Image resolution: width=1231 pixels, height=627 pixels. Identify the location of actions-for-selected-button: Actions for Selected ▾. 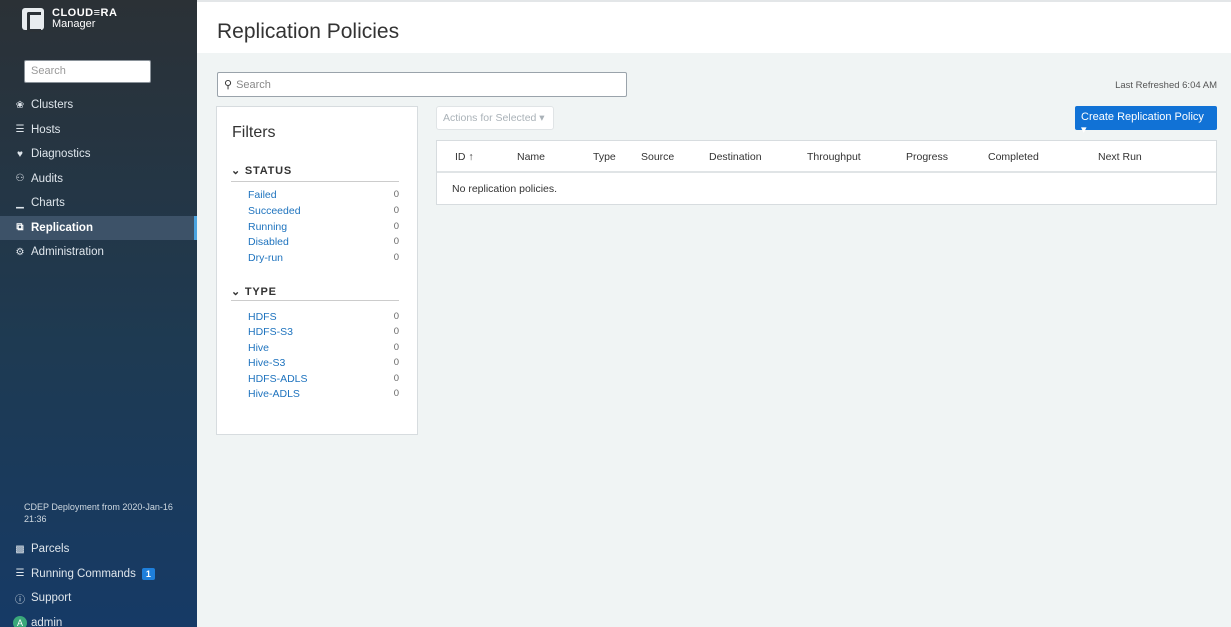
(495, 118).